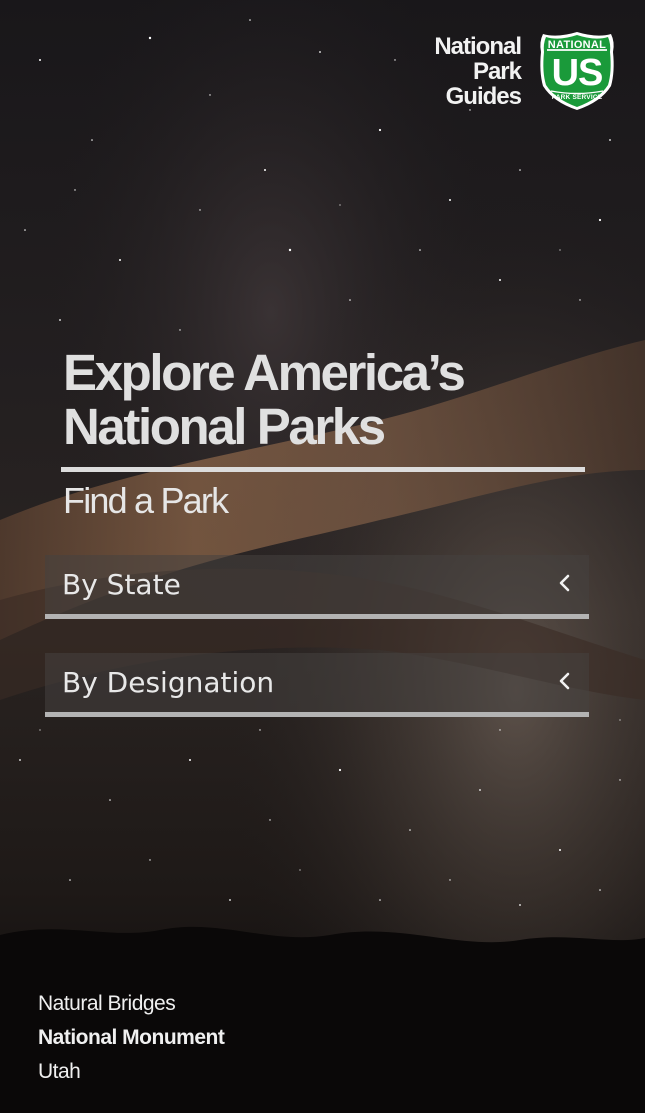  I want to click on title-divider, so click(323, 469).